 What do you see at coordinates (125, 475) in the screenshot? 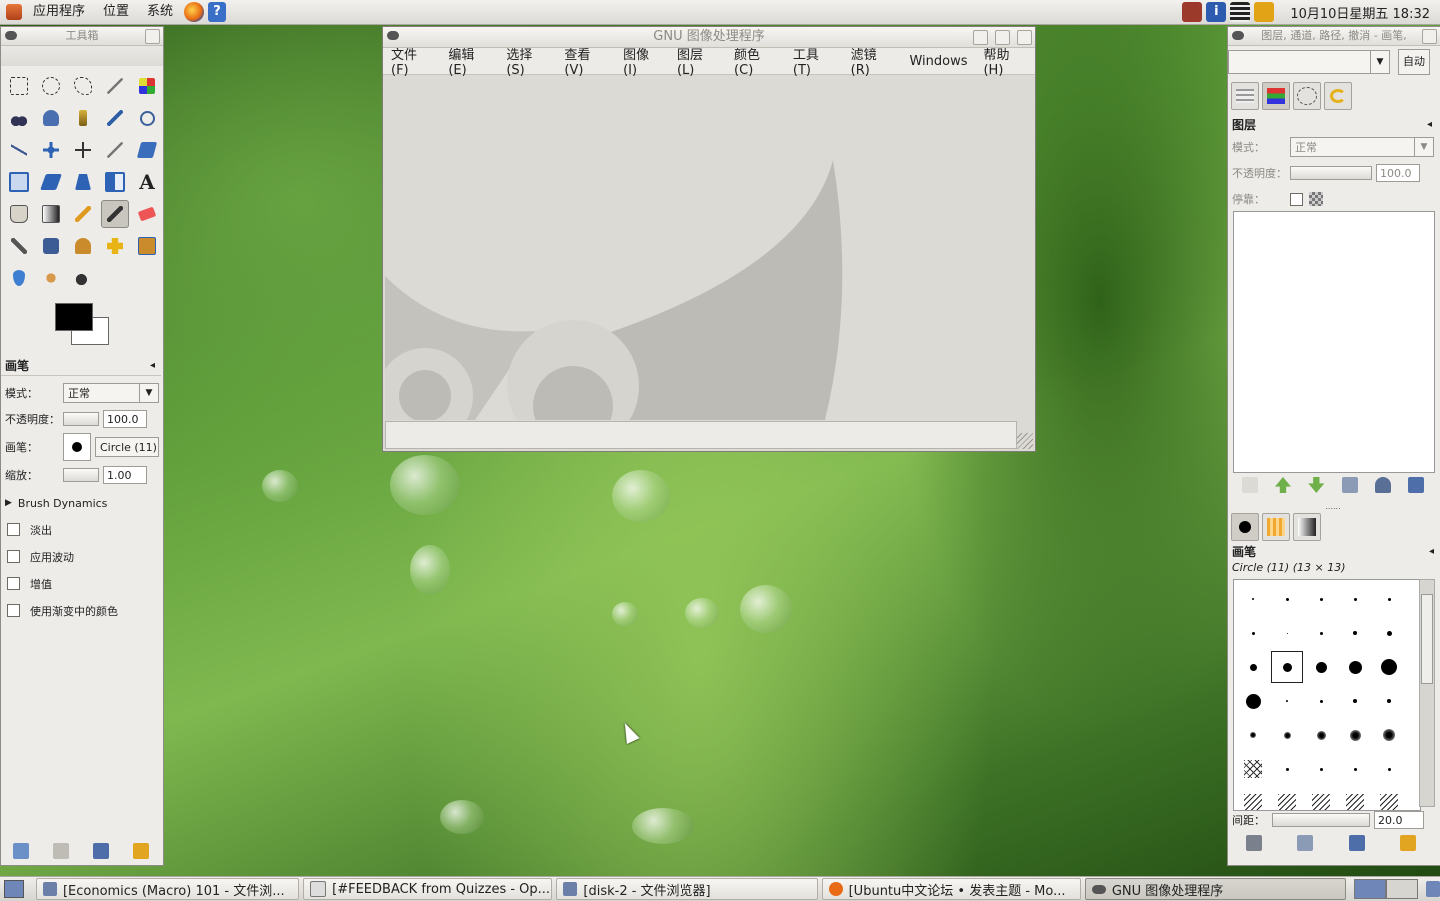
I see `scale-spin: 1.00` at bounding box center [125, 475].